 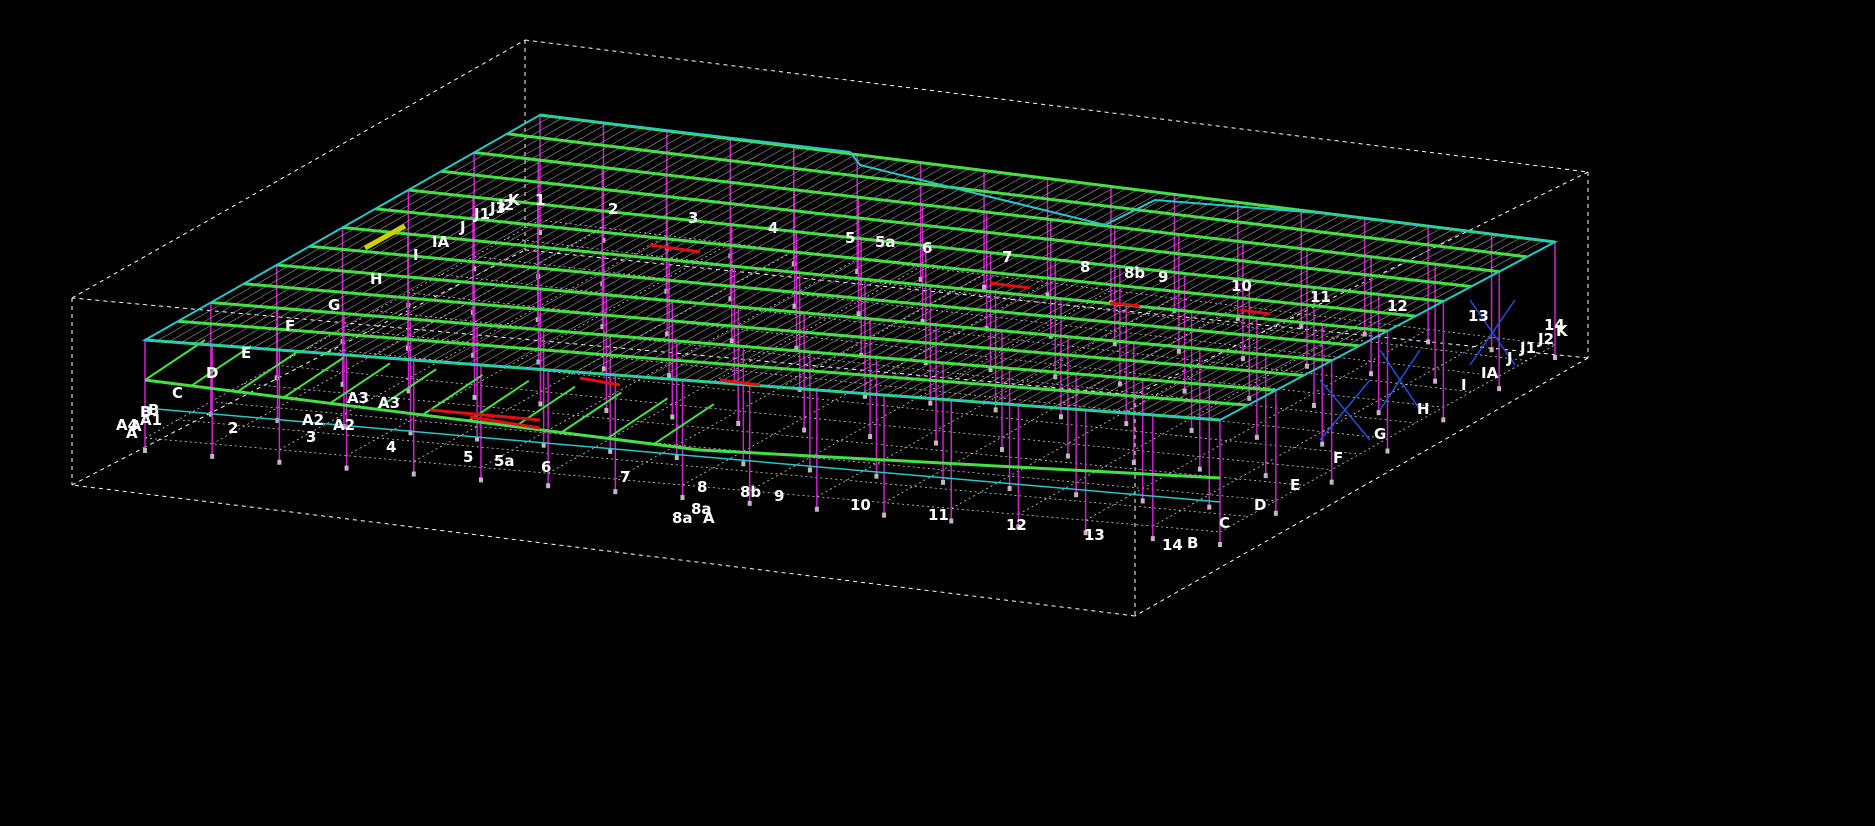 What do you see at coordinates (1423, 409) in the screenshot?
I see `grid-label-right-h: H` at bounding box center [1423, 409].